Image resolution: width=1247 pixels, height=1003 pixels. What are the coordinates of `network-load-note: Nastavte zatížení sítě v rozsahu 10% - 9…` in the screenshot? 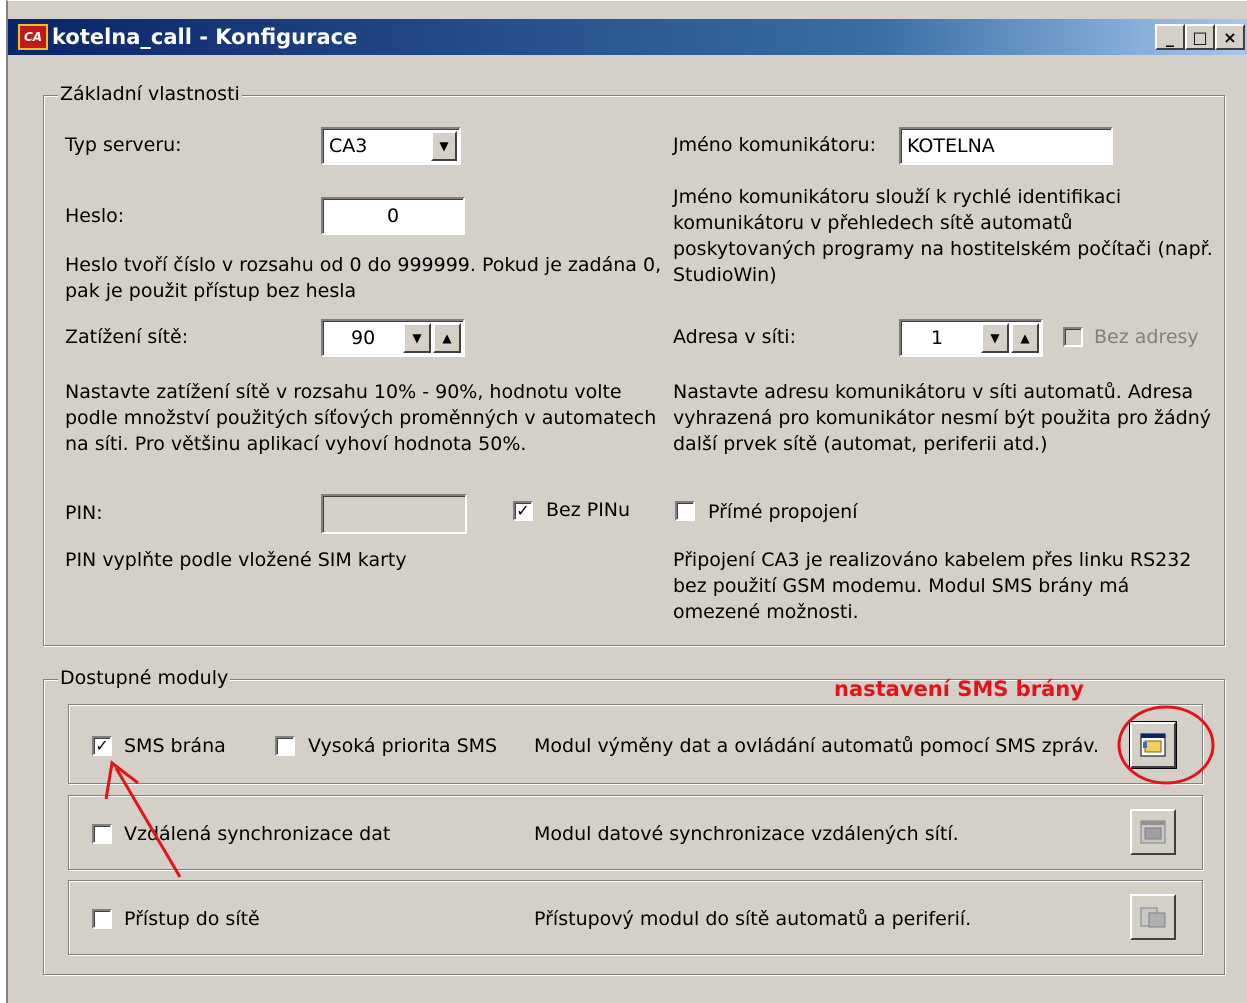 It's located at (361, 418).